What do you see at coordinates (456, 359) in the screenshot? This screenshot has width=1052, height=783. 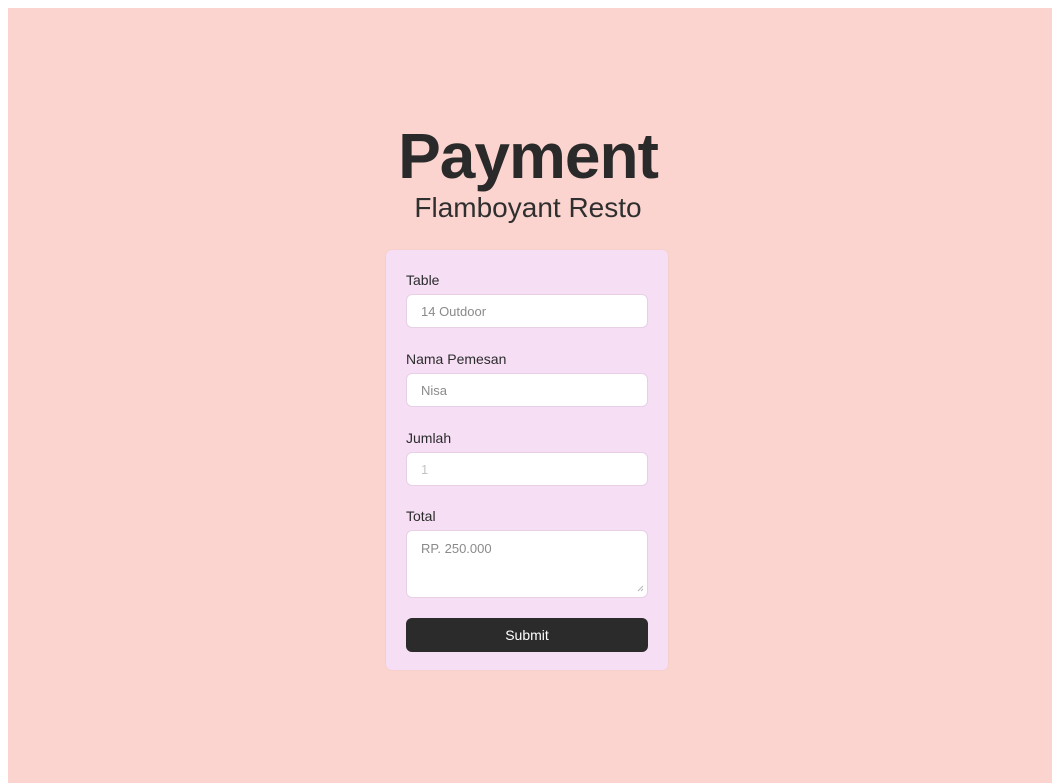 I see `nama-pemesan-label: Nama Pemesan` at bounding box center [456, 359].